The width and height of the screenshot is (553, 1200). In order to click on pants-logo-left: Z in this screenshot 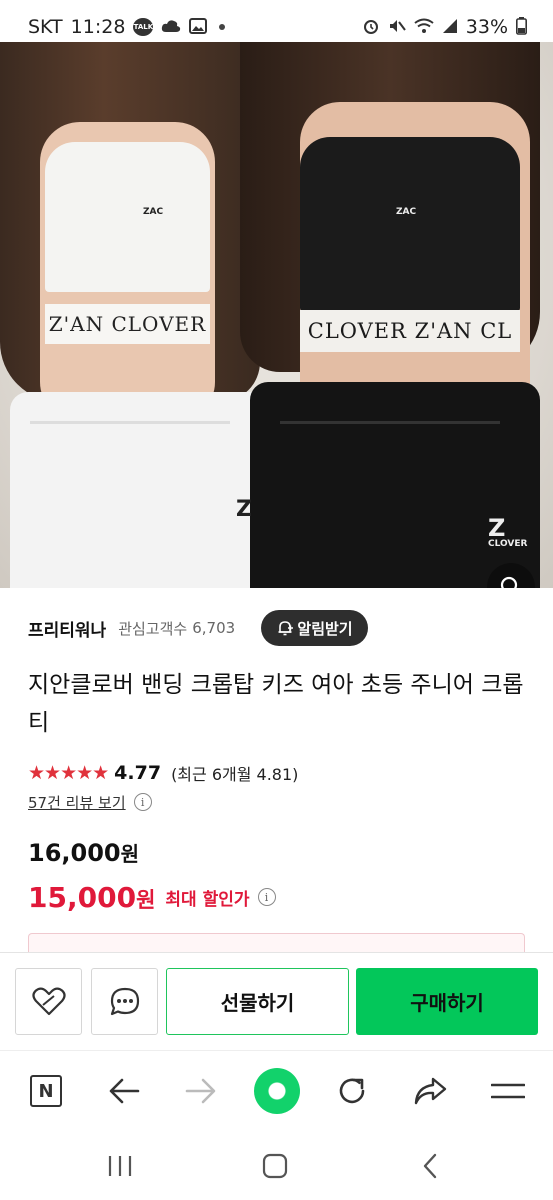, I will do `click(244, 509)`.